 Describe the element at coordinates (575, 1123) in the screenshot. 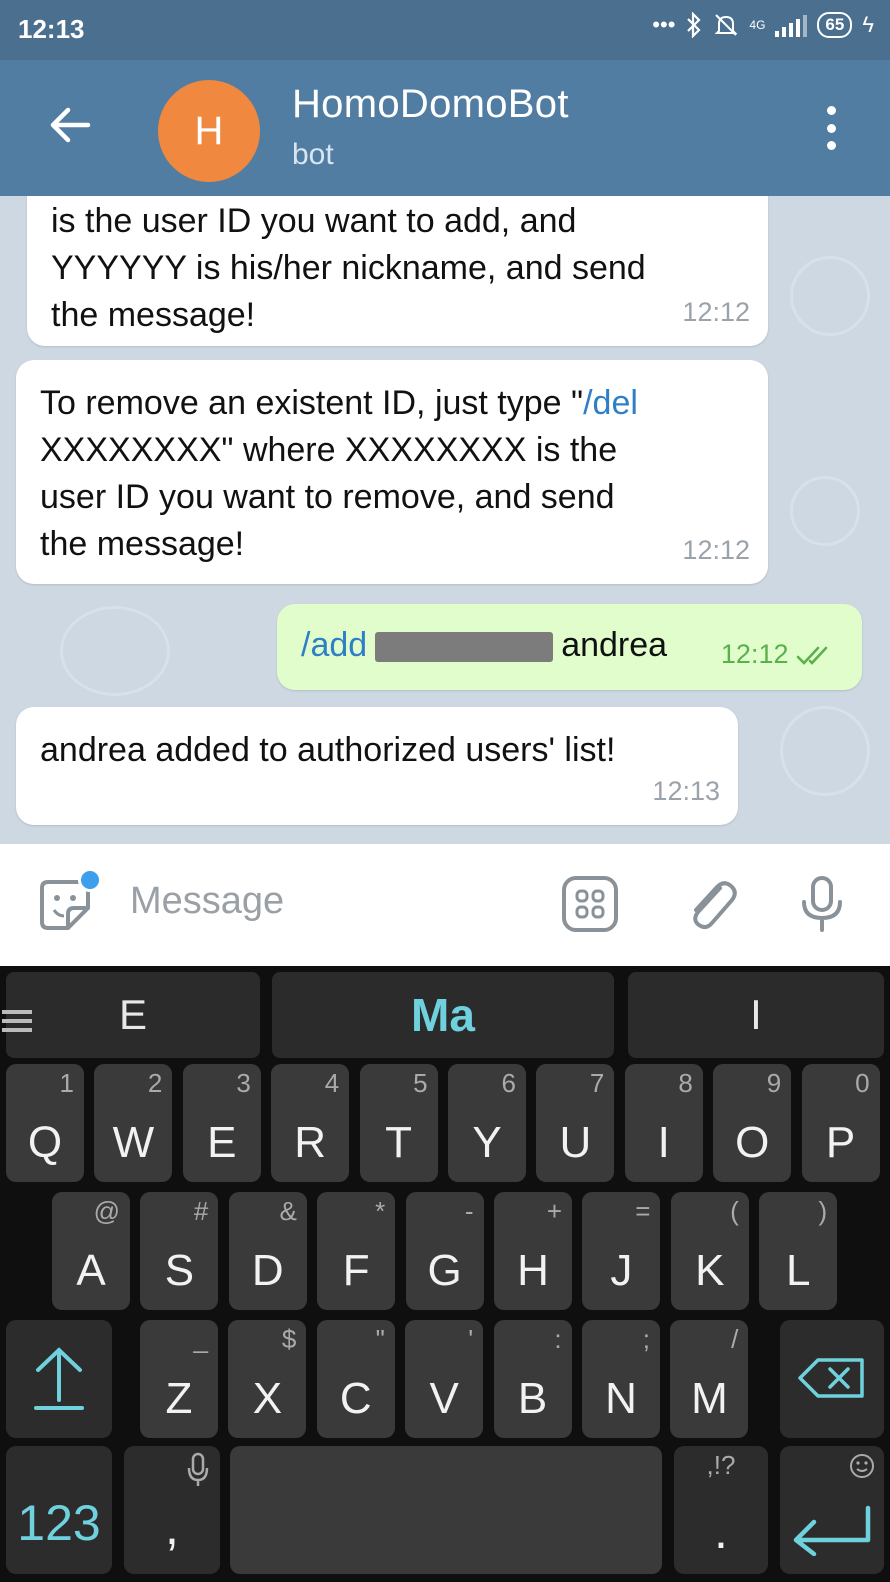

I see `key-u: 7U` at that location.